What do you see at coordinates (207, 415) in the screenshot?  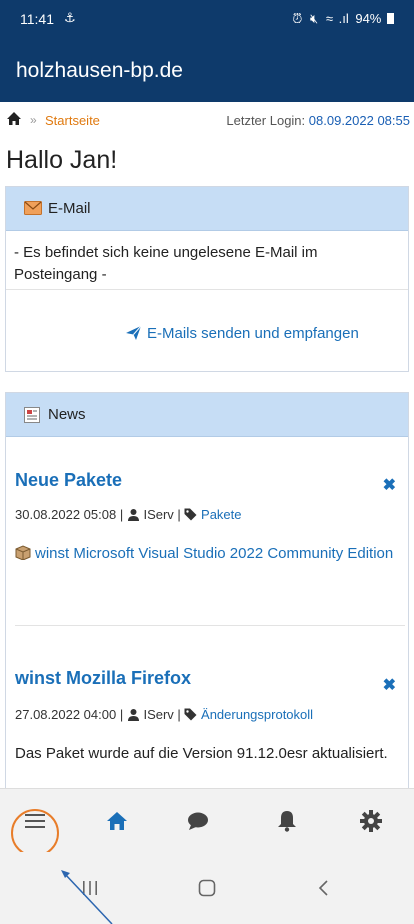 I see `news-panel-header: News` at bounding box center [207, 415].